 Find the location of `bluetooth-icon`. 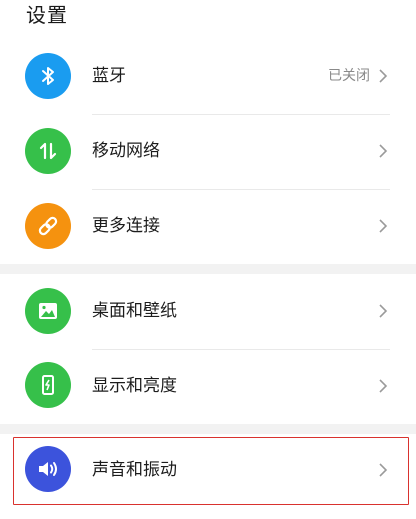

bluetooth-icon is located at coordinates (48, 76).